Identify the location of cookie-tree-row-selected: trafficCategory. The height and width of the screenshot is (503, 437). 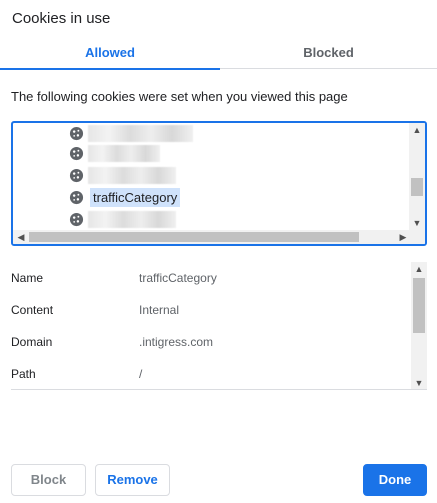
(212, 198).